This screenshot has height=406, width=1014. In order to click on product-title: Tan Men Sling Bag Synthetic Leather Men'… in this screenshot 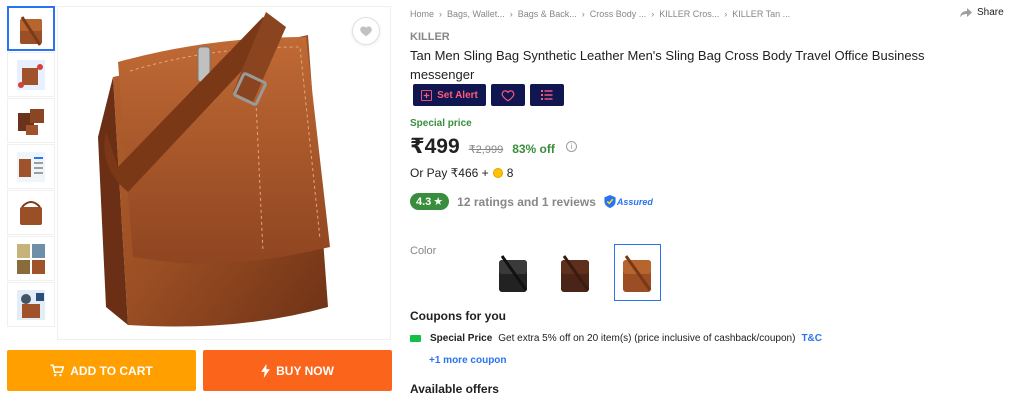, I will do `click(667, 65)`.